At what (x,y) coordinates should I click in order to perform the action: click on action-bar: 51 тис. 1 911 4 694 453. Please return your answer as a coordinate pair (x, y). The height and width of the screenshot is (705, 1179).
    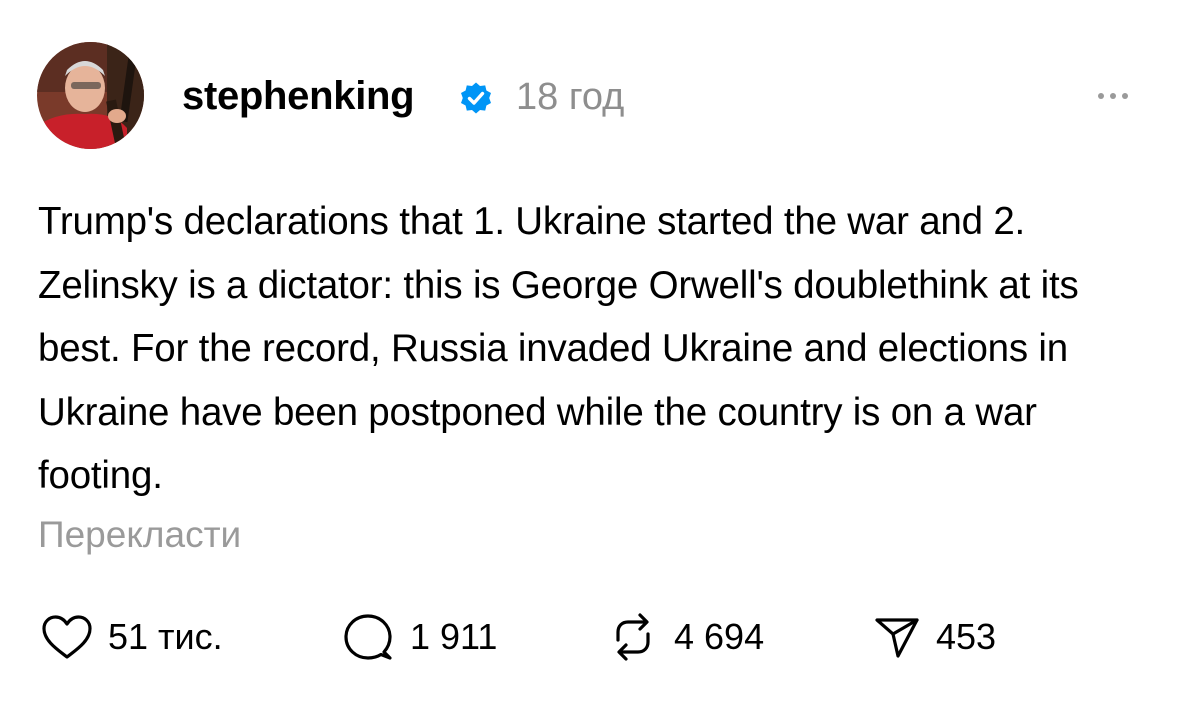
    Looking at the image, I should click on (589, 637).